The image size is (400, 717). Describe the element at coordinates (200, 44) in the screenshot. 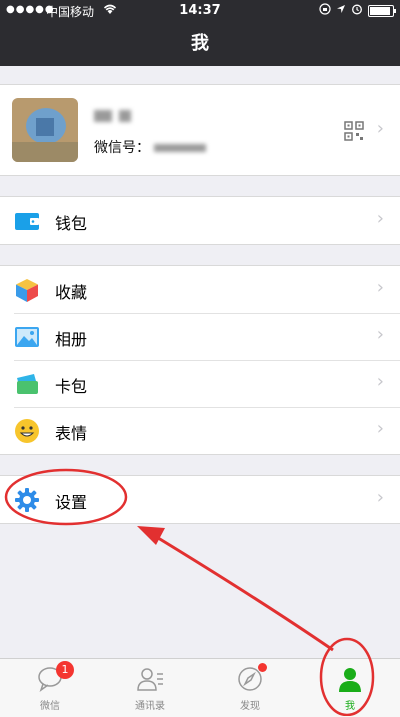

I see `page-title: 我` at that location.